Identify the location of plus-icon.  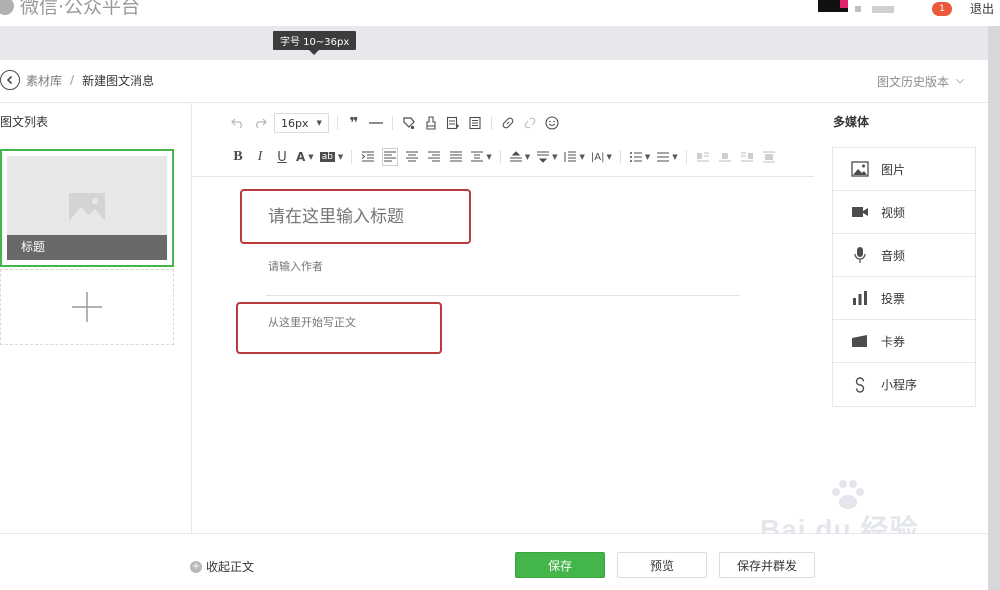
(87, 307).